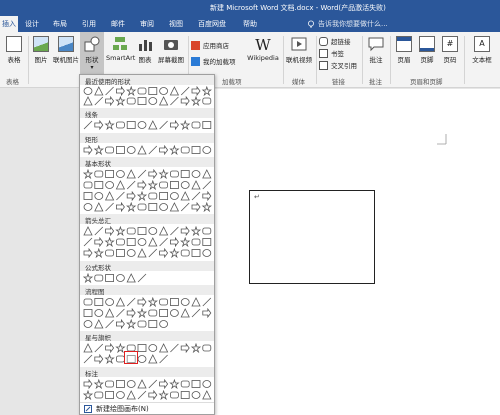 This screenshot has width=500, height=415. What do you see at coordinates (376, 50) in the screenshot?
I see `comment-button: 批注` at bounding box center [376, 50].